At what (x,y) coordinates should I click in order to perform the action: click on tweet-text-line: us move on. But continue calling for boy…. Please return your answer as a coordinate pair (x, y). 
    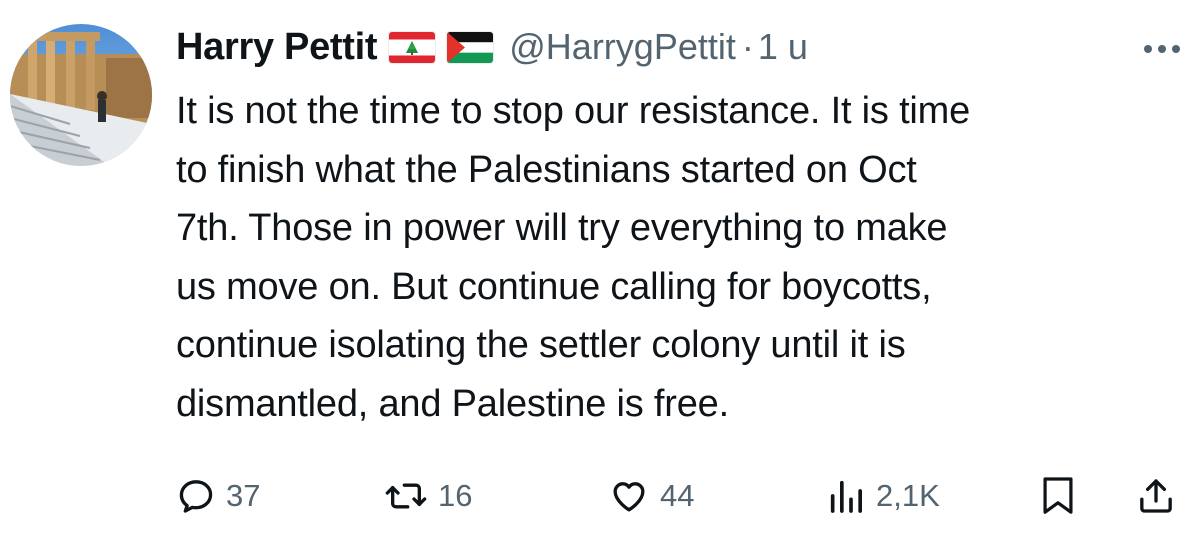
    Looking at the image, I should click on (554, 286).